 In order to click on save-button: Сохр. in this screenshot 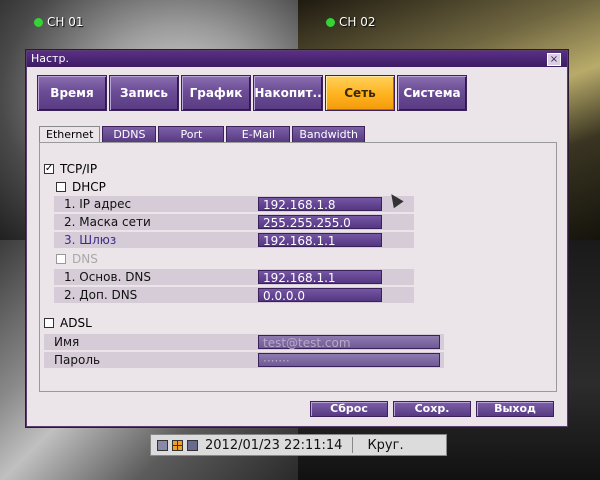, I will do `click(432, 409)`.